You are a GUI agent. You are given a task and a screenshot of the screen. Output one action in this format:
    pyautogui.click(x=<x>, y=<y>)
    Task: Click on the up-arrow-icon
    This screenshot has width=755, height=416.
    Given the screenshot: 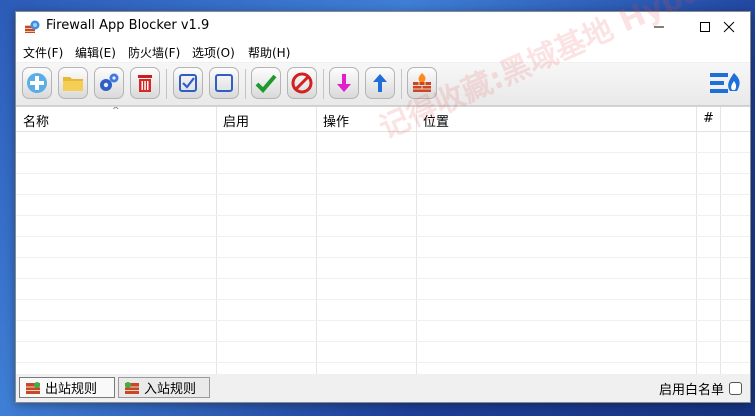 What is the action you would take?
    pyautogui.click(x=380, y=83)
    